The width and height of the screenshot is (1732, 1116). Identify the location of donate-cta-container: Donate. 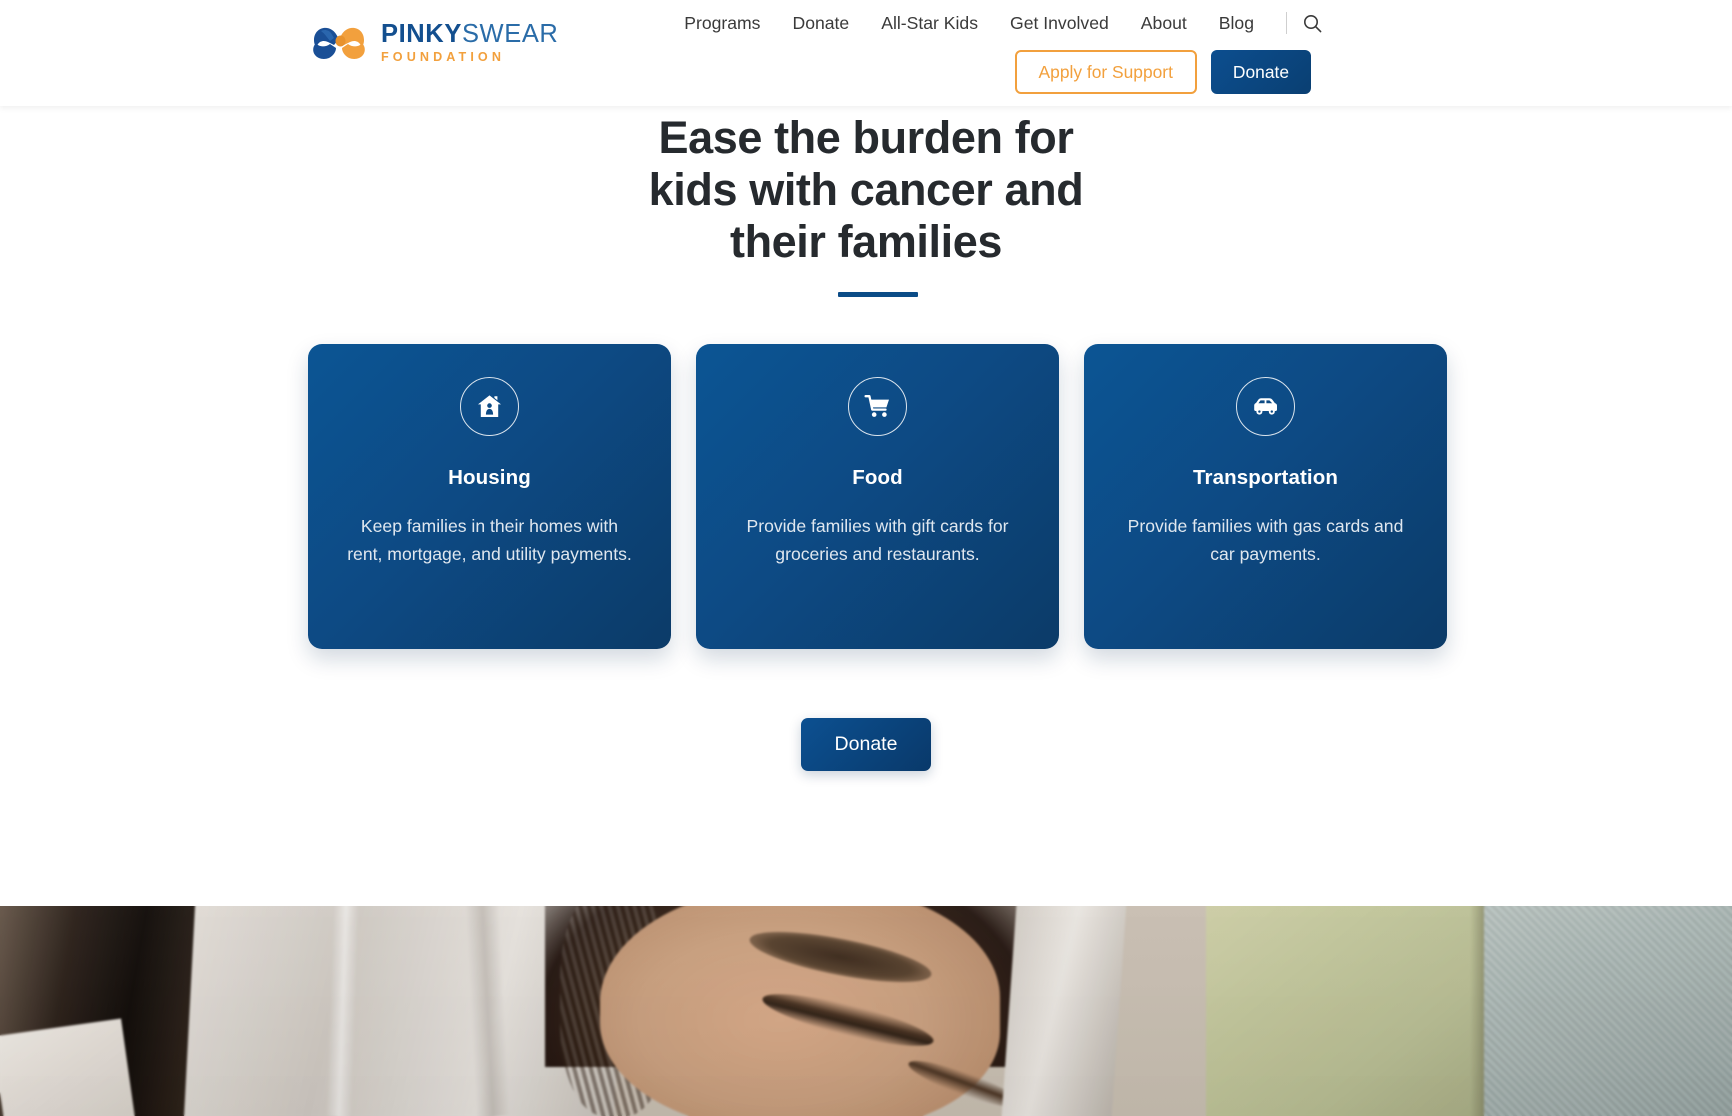
(866, 744).